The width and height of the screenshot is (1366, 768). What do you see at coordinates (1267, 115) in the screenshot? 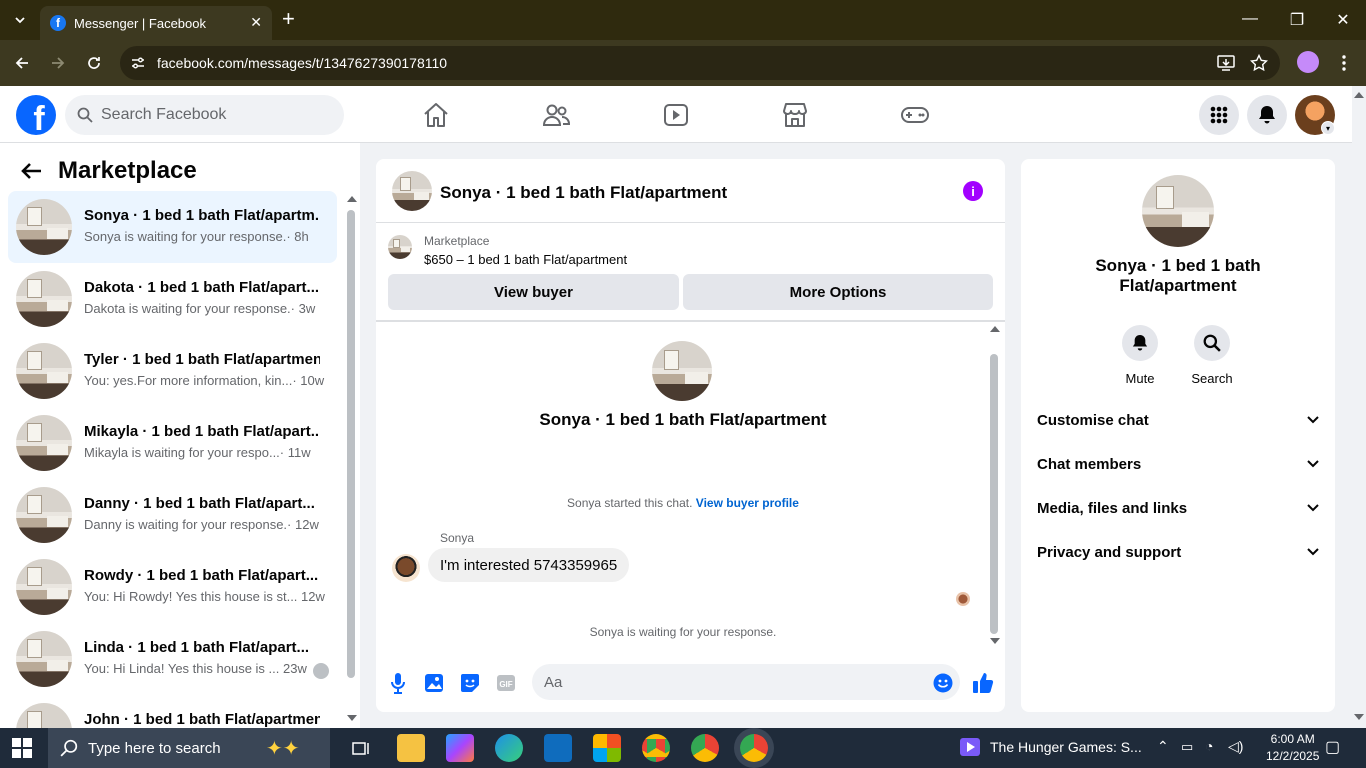
I see `notifications-button` at bounding box center [1267, 115].